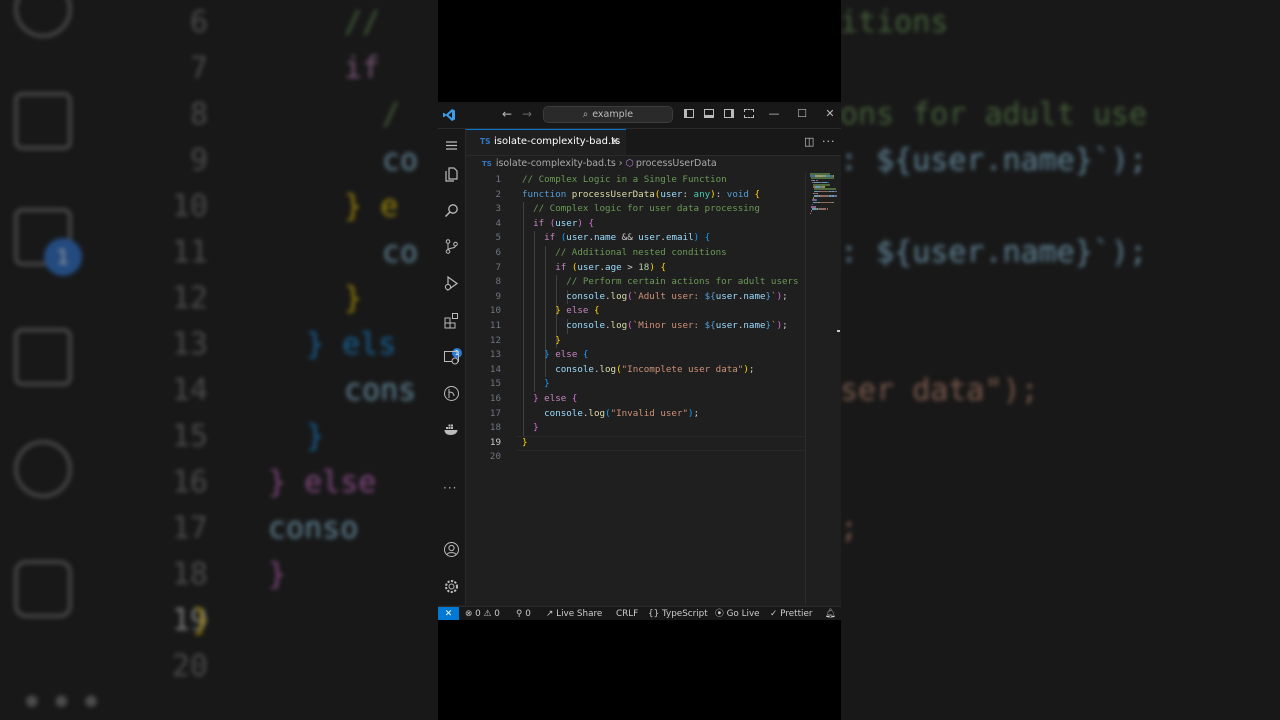  Describe the element at coordinates (189, 298) in the screenshot. I see `background-line-number: 12` at that location.